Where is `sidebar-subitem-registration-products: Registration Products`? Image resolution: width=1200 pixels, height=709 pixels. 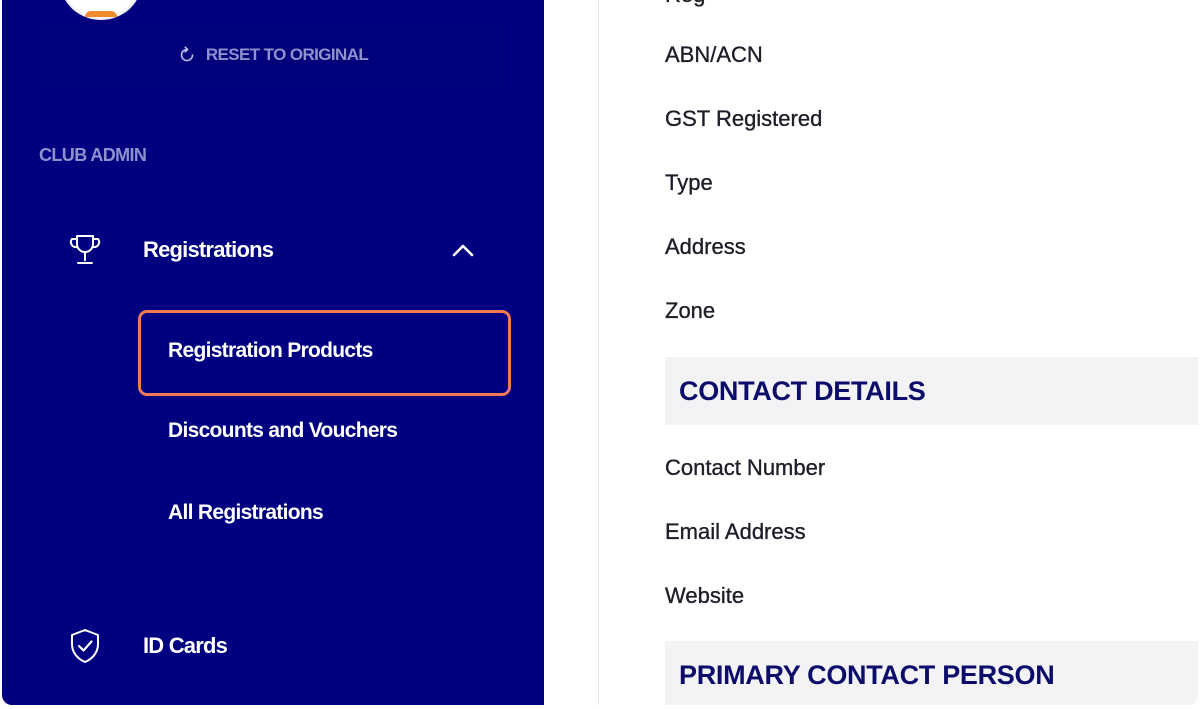
sidebar-subitem-registration-products: Registration Products is located at coordinates (270, 351).